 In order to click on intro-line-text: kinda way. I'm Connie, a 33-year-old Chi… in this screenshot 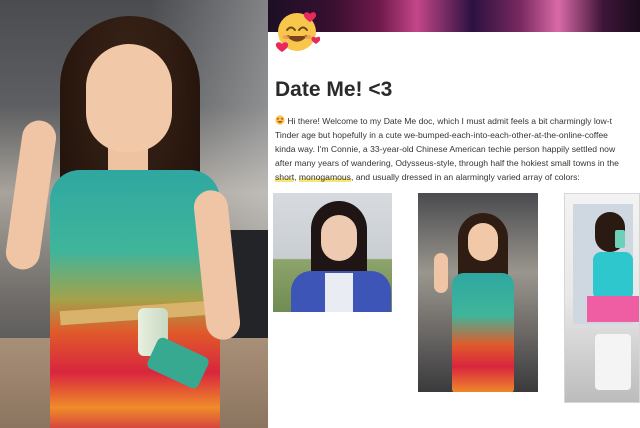, I will do `click(445, 149)`.